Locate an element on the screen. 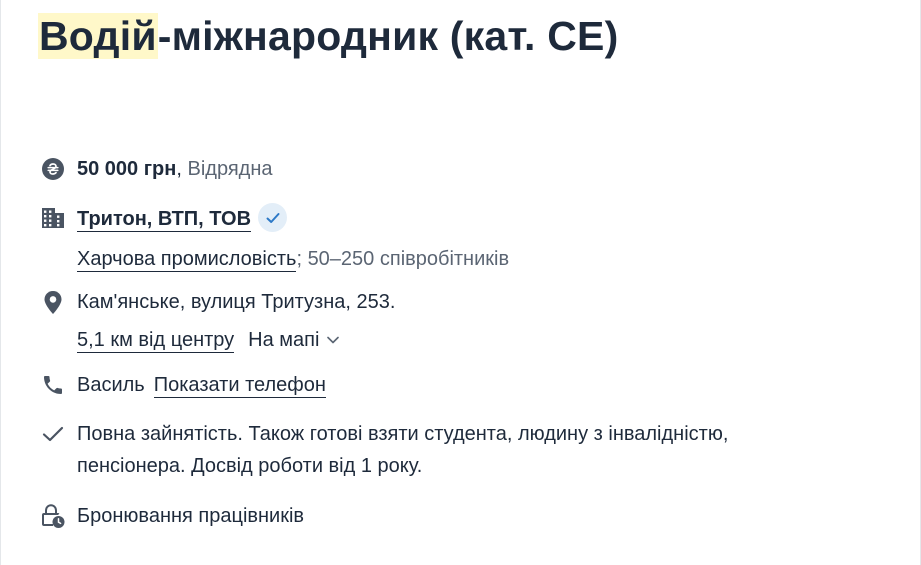  company-size: 50–250 співробітників is located at coordinates (408, 259).